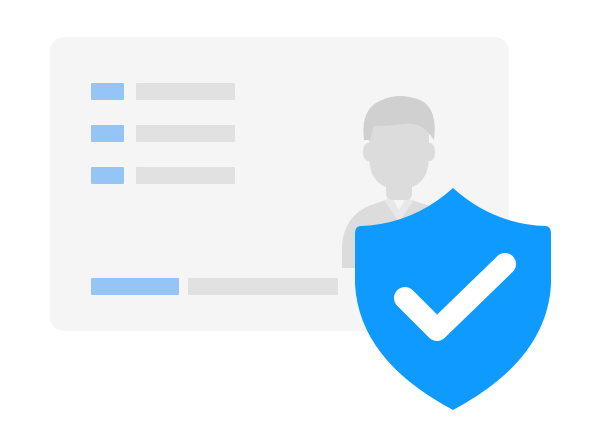 This screenshot has width=600, height=448. Describe the element at coordinates (135, 286) in the screenshot. I see `footer-marker` at that location.